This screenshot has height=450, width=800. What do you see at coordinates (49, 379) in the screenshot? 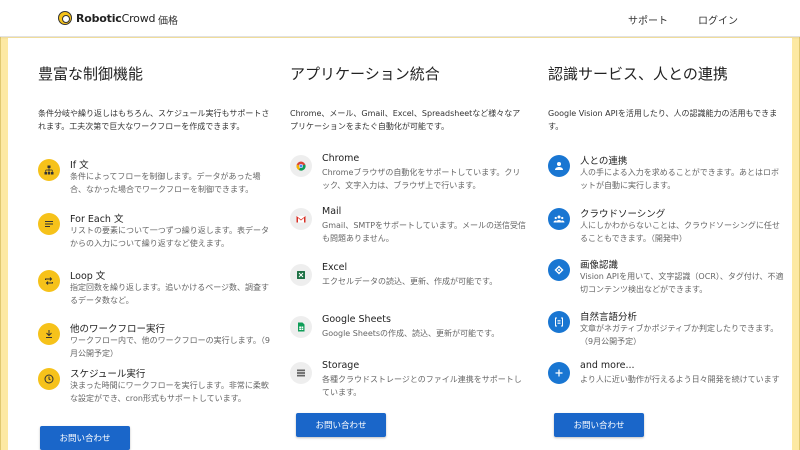
I see `clock-icon` at bounding box center [49, 379].